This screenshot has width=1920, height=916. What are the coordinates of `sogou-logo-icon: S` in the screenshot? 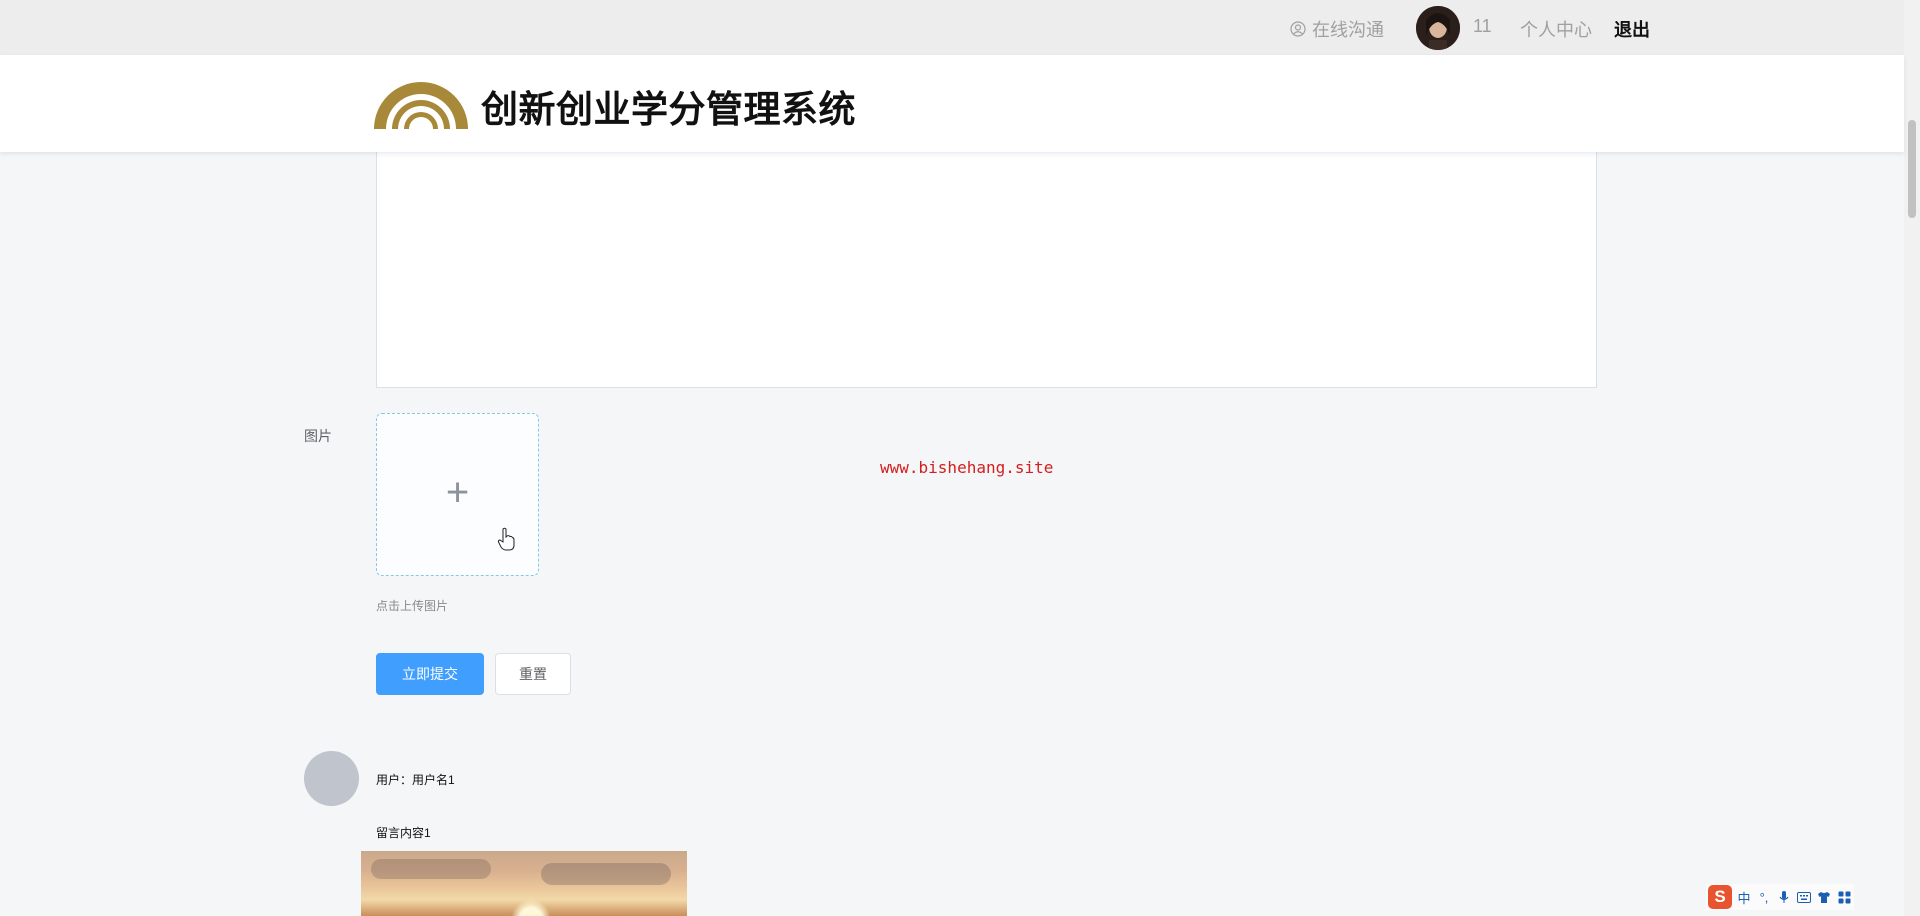 It's located at (1720, 897).